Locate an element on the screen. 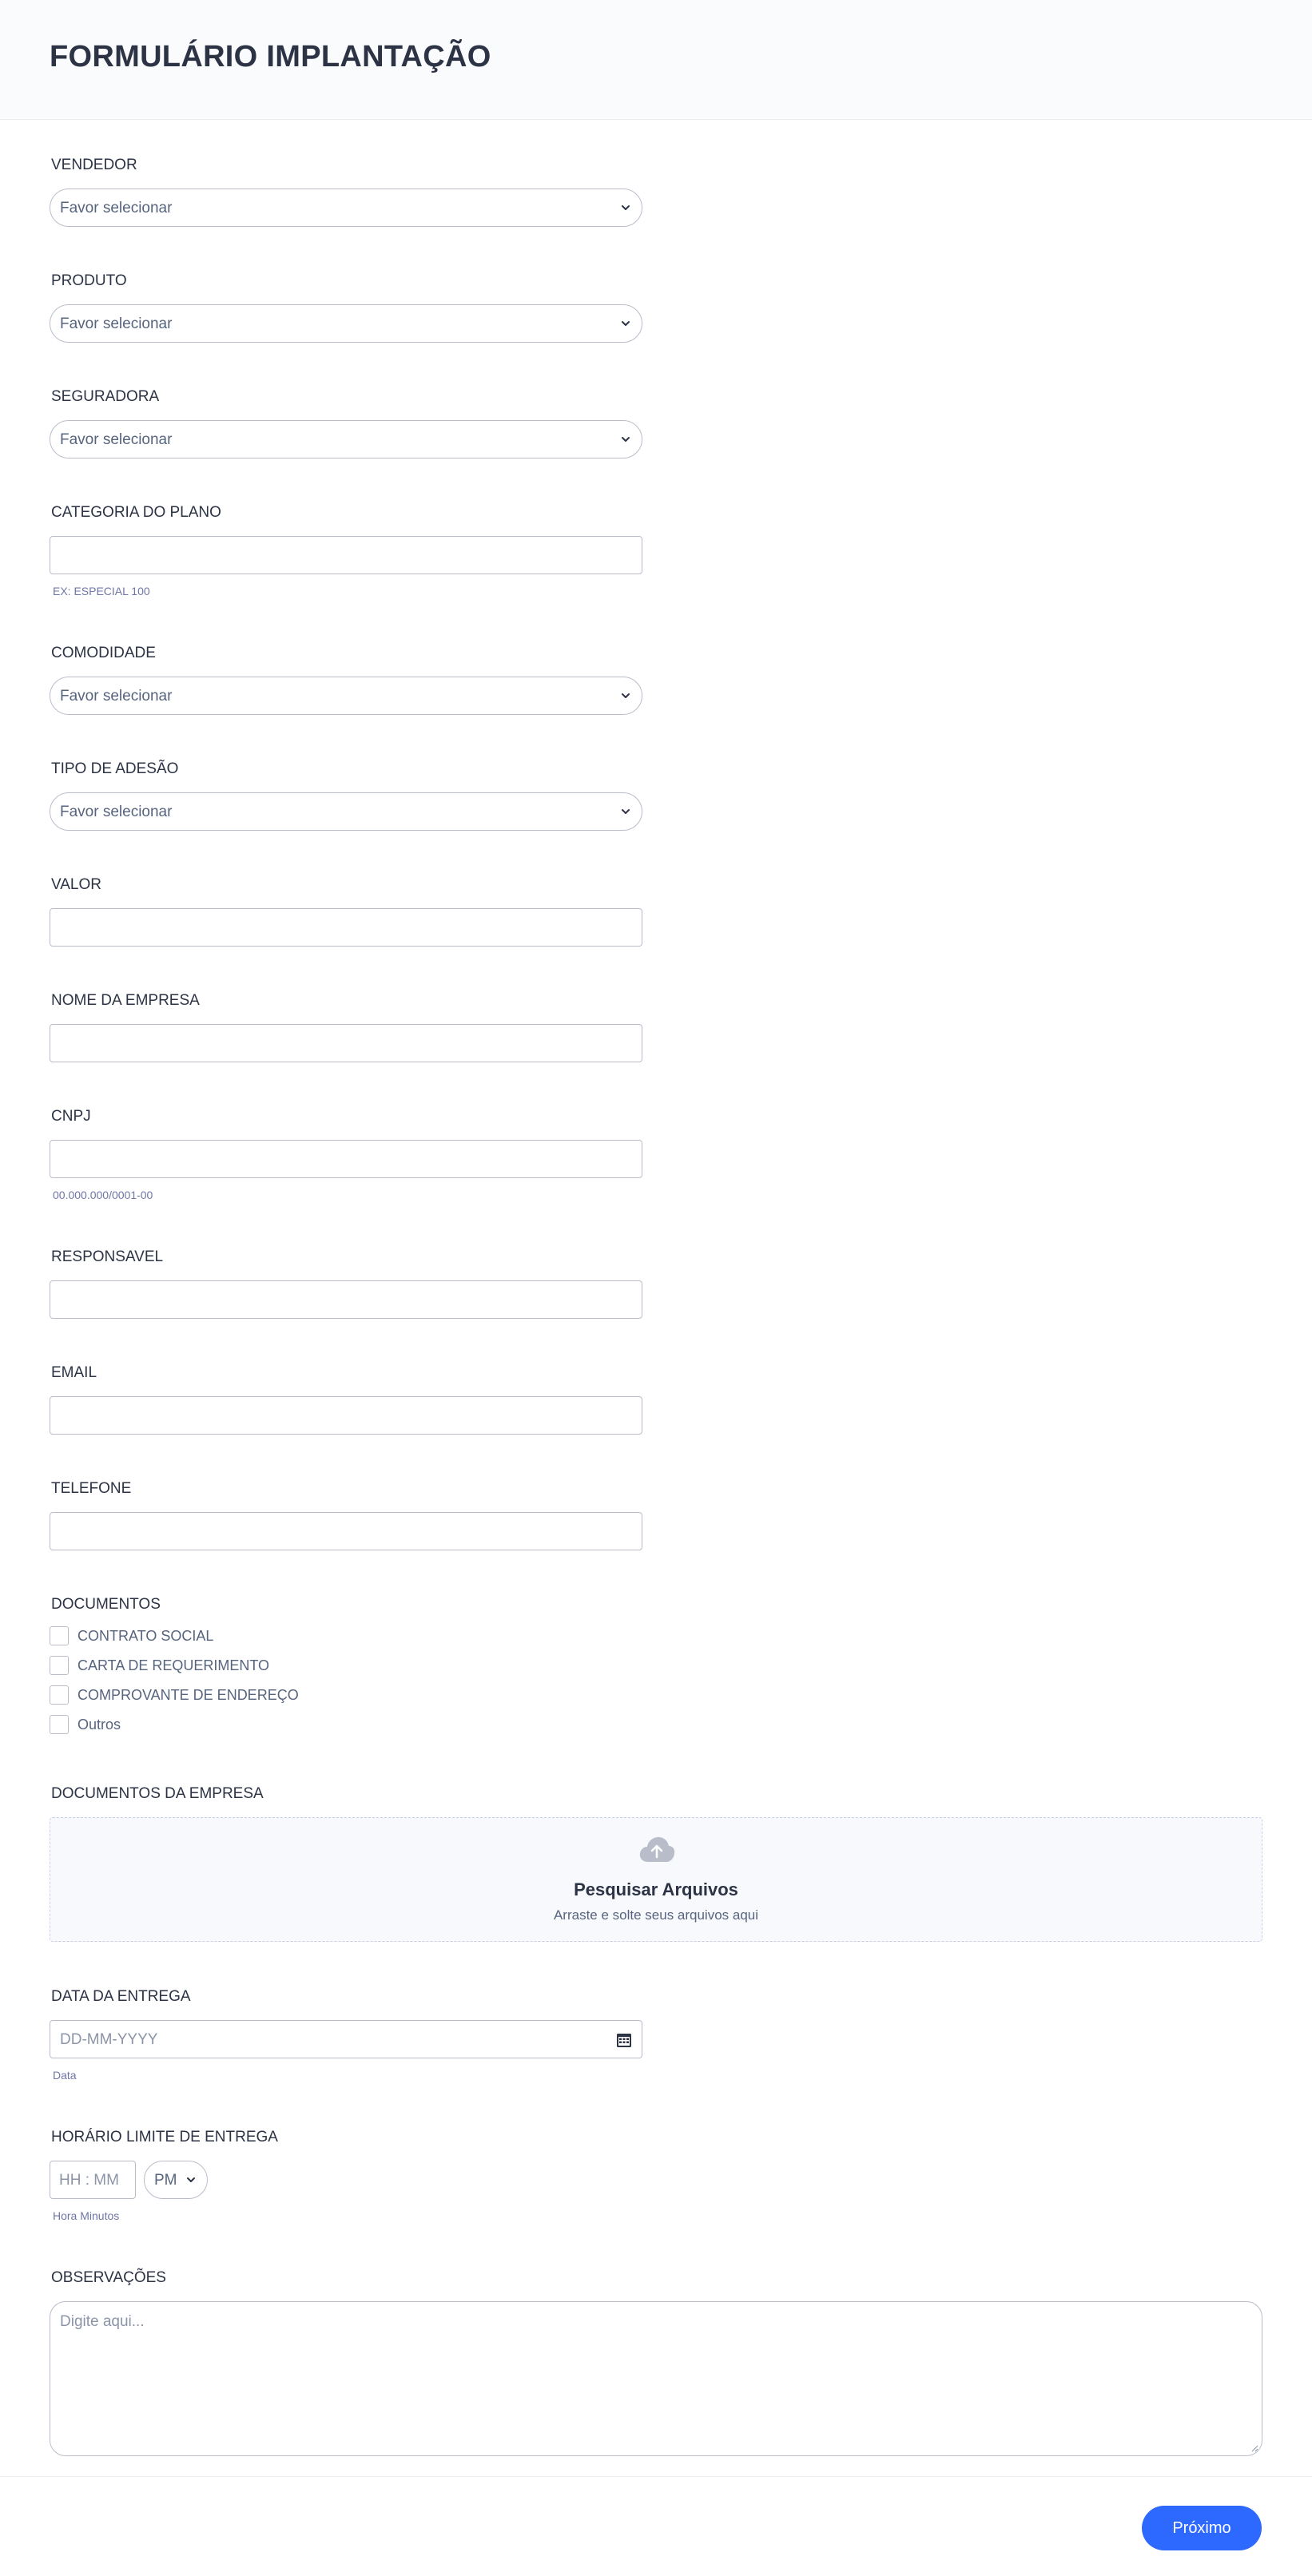 Image resolution: width=1312 pixels, height=2576 pixels. produto-label: PRODUTO is located at coordinates (89, 280).